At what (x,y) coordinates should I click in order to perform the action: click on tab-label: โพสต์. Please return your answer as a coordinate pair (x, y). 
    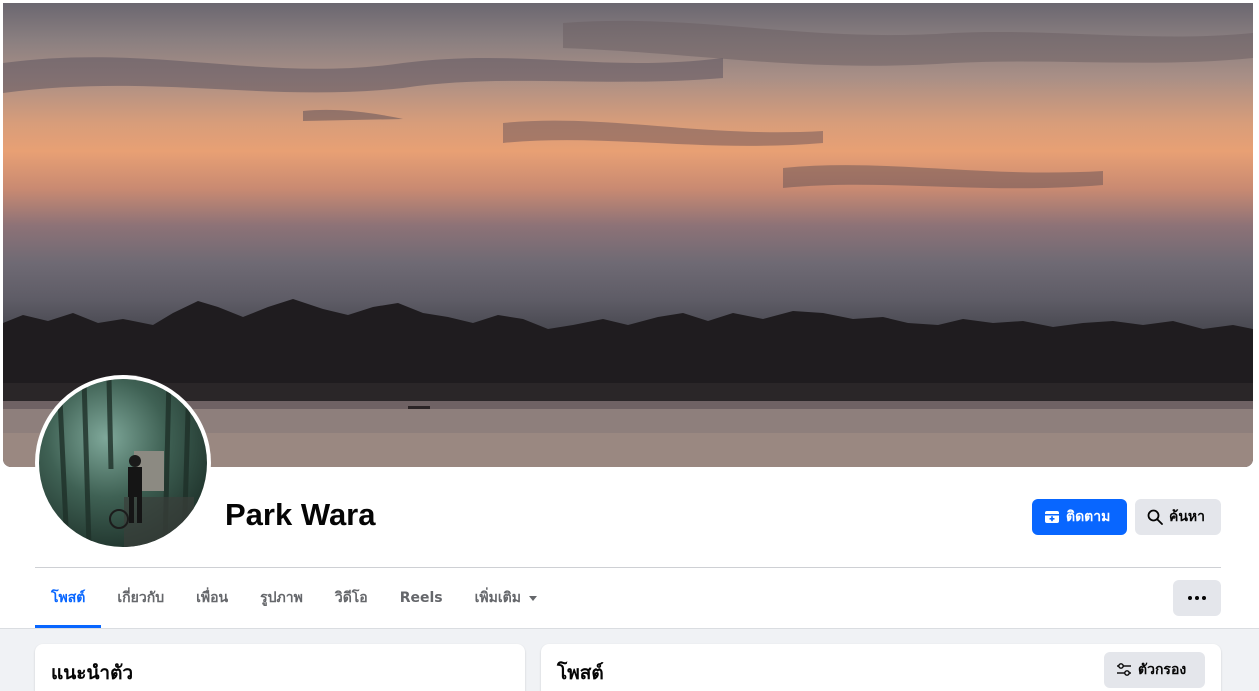
    Looking at the image, I should click on (68, 598).